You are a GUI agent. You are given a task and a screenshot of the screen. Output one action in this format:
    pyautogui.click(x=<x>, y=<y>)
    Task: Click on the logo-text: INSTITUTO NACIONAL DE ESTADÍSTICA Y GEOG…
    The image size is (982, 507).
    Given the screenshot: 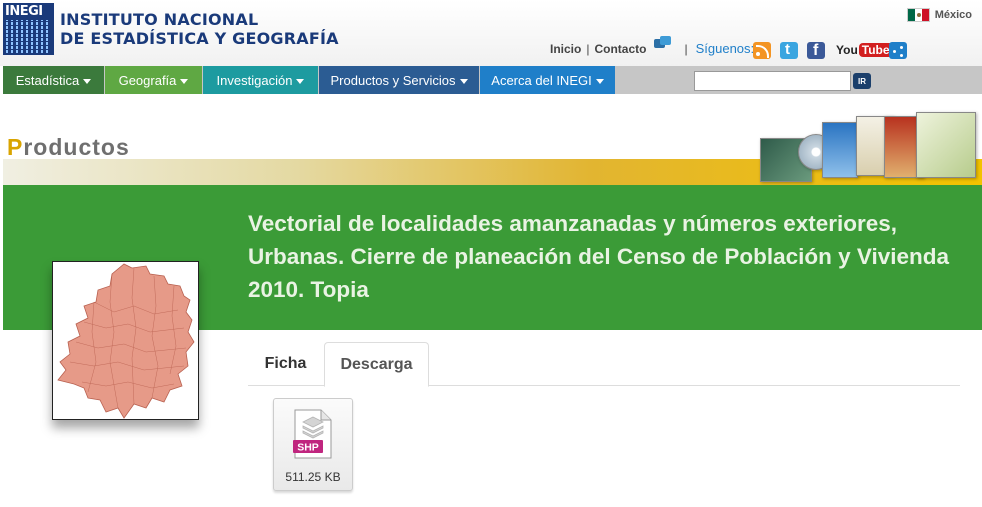 What is the action you would take?
    pyautogui.click(x=199, y=29)
    